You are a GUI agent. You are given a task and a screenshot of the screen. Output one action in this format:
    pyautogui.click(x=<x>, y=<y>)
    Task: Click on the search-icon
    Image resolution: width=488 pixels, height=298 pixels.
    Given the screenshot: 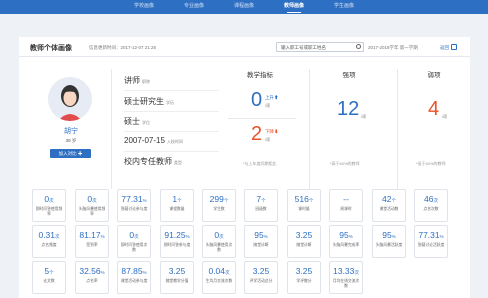 What is the action you would take?
    pyautogui.click(x=358, y=46)
    